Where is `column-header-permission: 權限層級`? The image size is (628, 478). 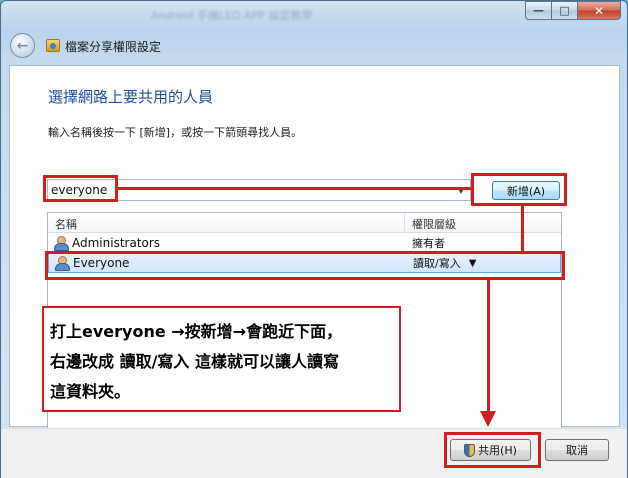 column-header-permission: 權限層級 is located at coordinates (434, 222).